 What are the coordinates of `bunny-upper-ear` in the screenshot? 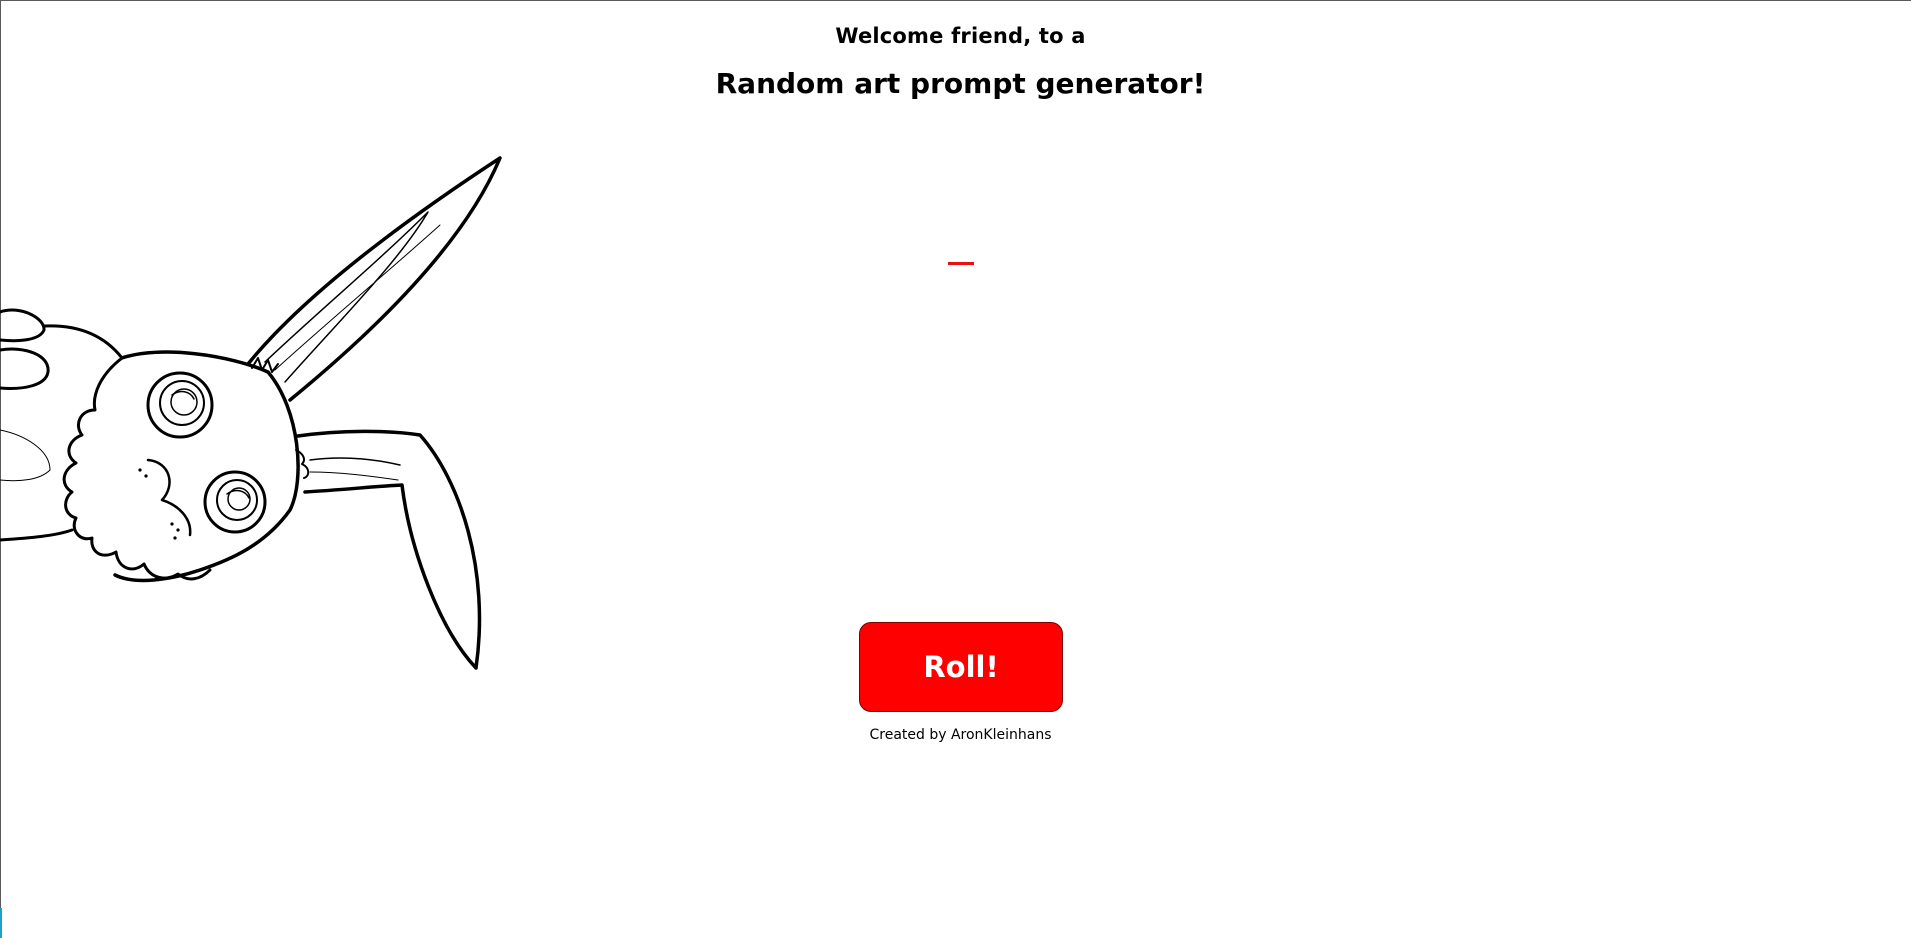 It's located at (374, 279).